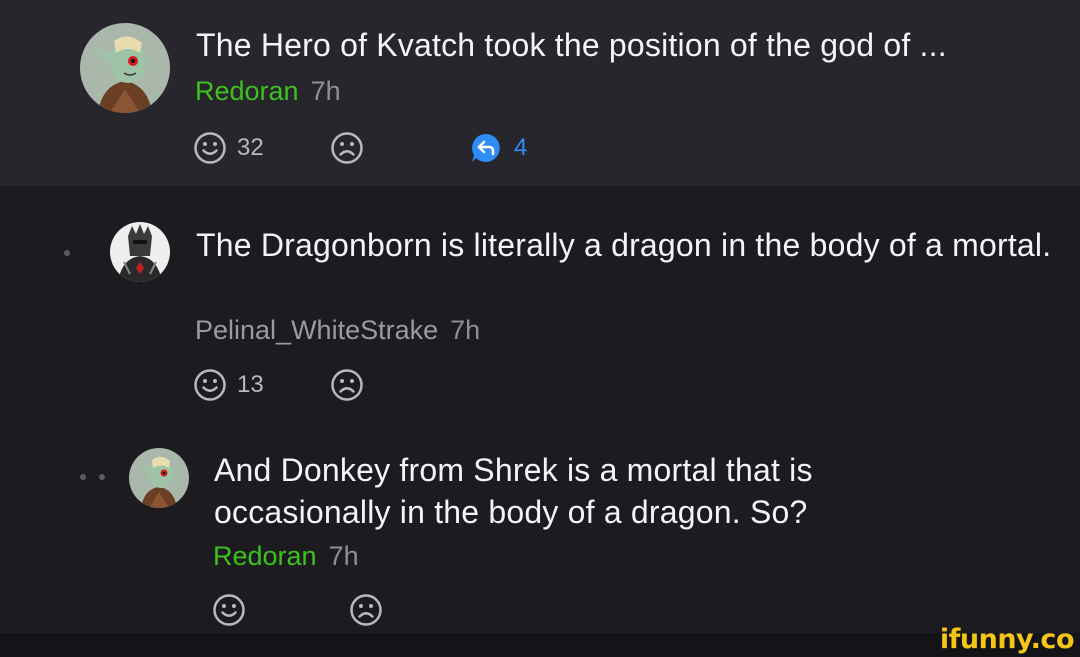  Describe the element at coordinates (250, 384) in the screenshot. I see `smile-count: 13` at that location.